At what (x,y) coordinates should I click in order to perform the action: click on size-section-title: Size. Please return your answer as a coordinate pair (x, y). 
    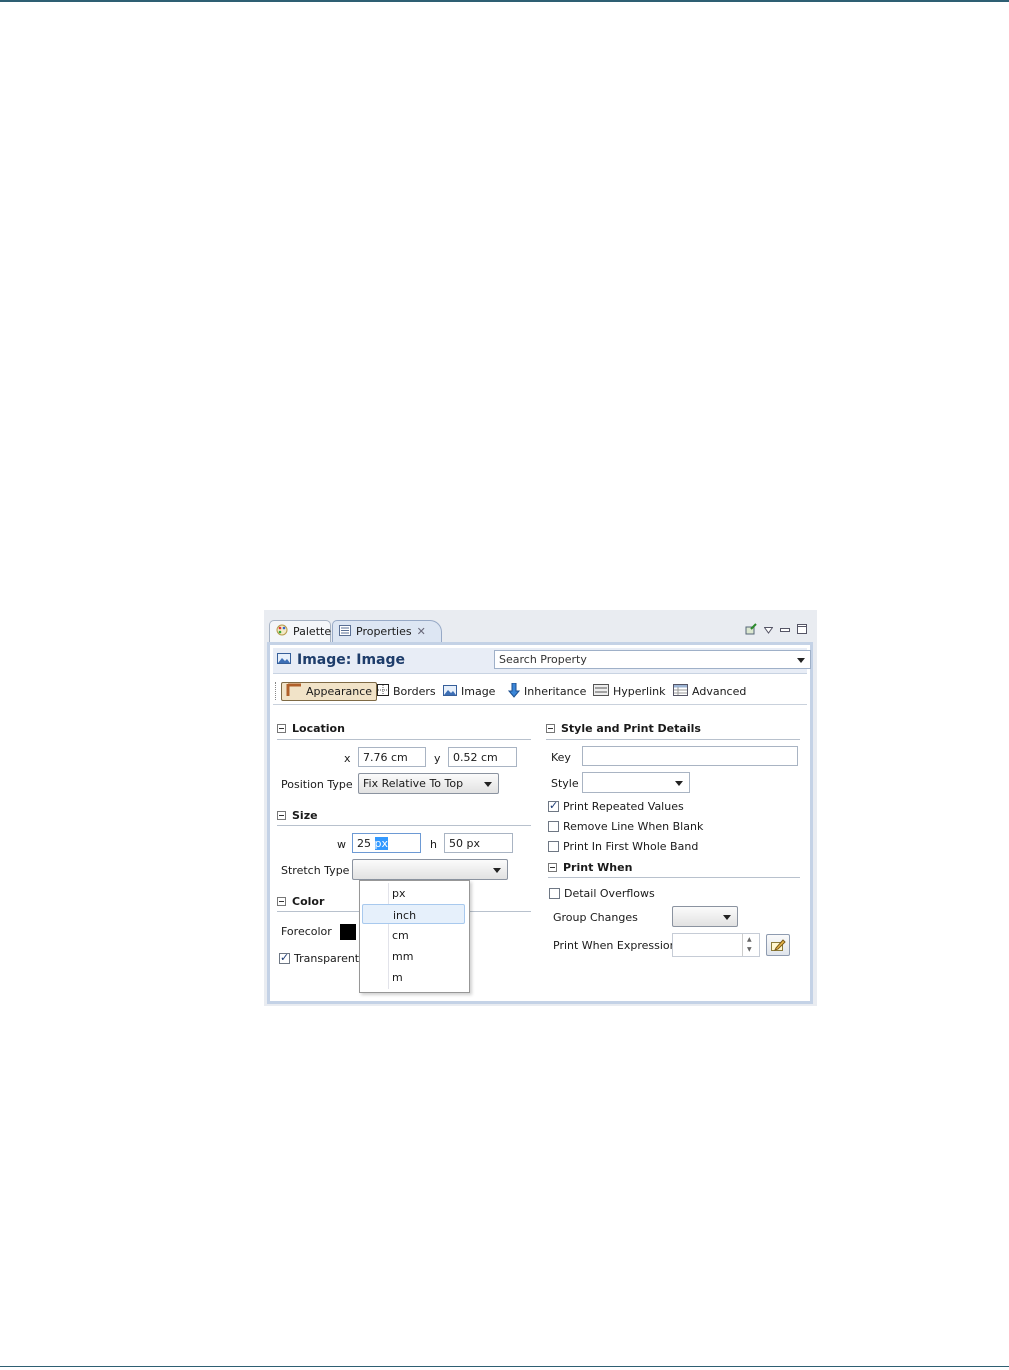
    Looking at the image, I should click on (297, 815).